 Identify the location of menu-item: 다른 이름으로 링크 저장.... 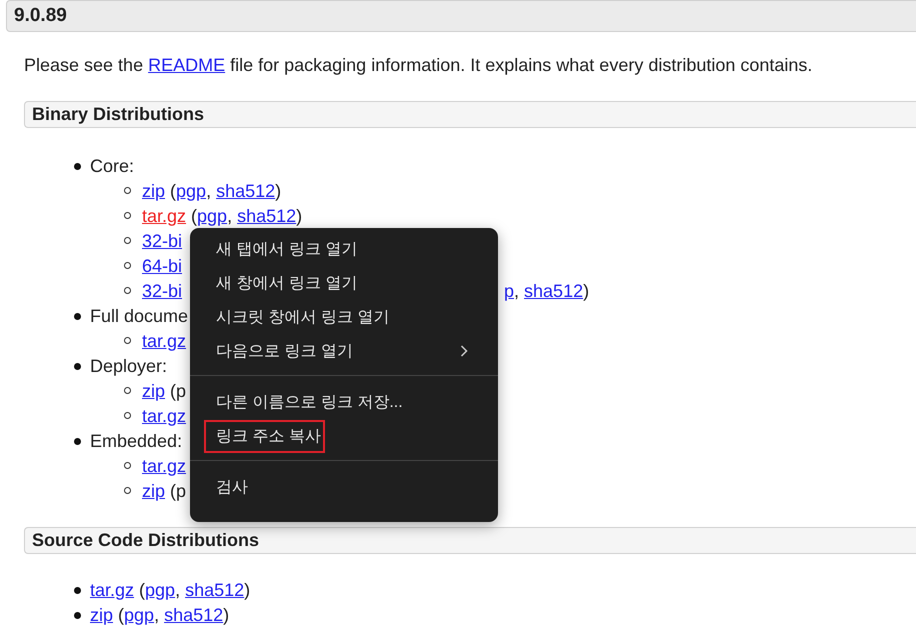
(344, 402).